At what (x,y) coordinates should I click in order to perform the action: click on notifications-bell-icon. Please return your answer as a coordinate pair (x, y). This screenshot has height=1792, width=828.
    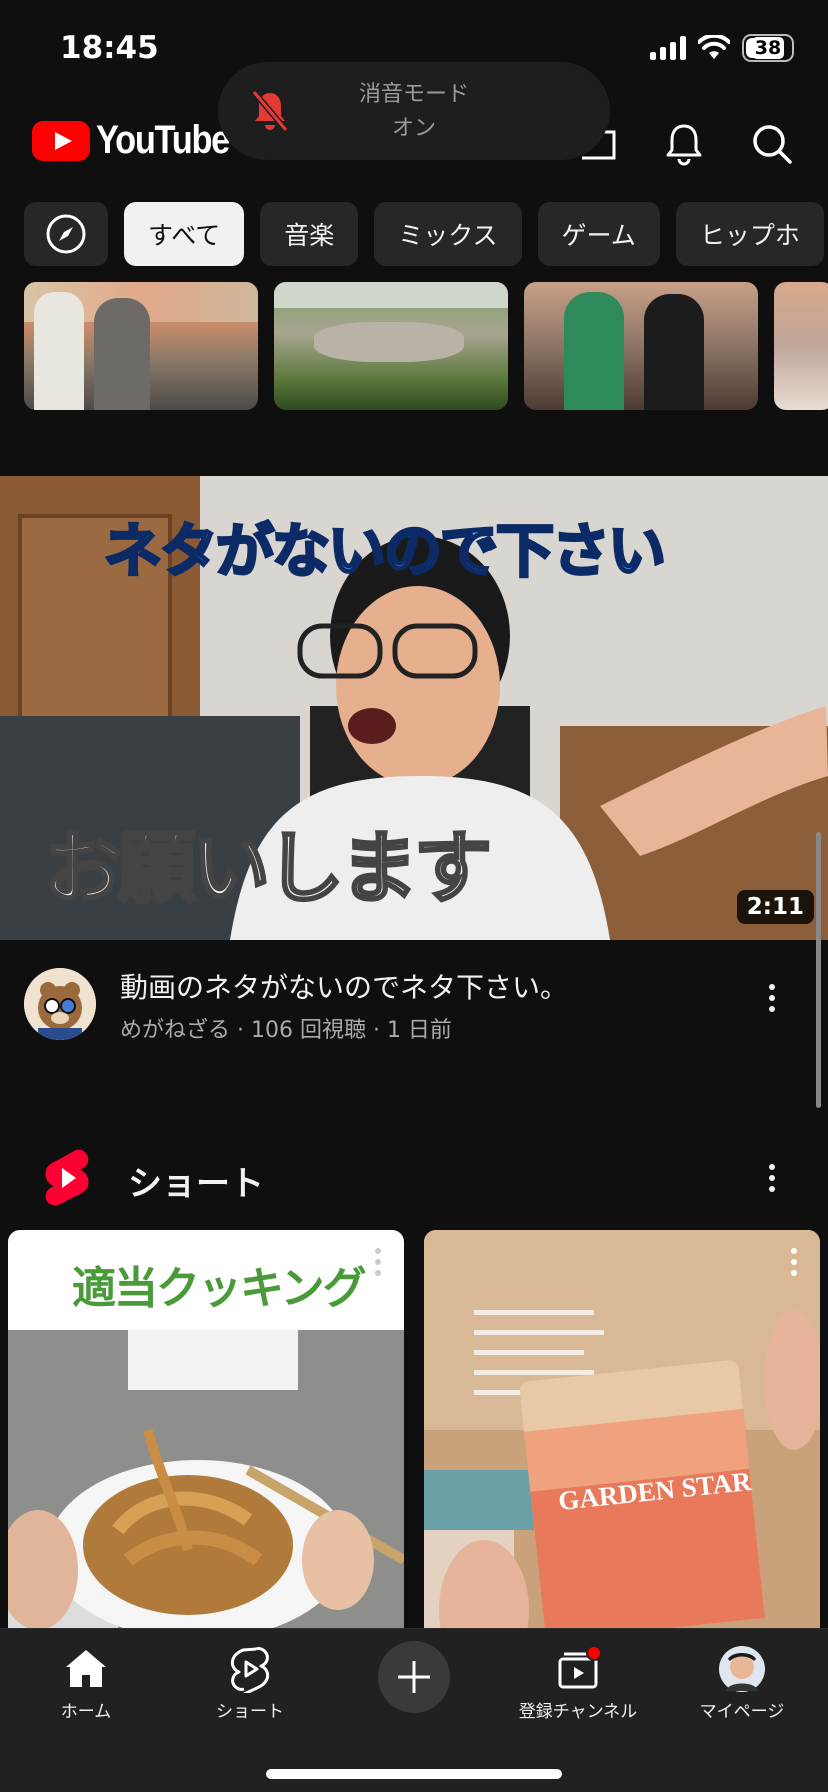
    Looking at the image, I should click on (684, 144).